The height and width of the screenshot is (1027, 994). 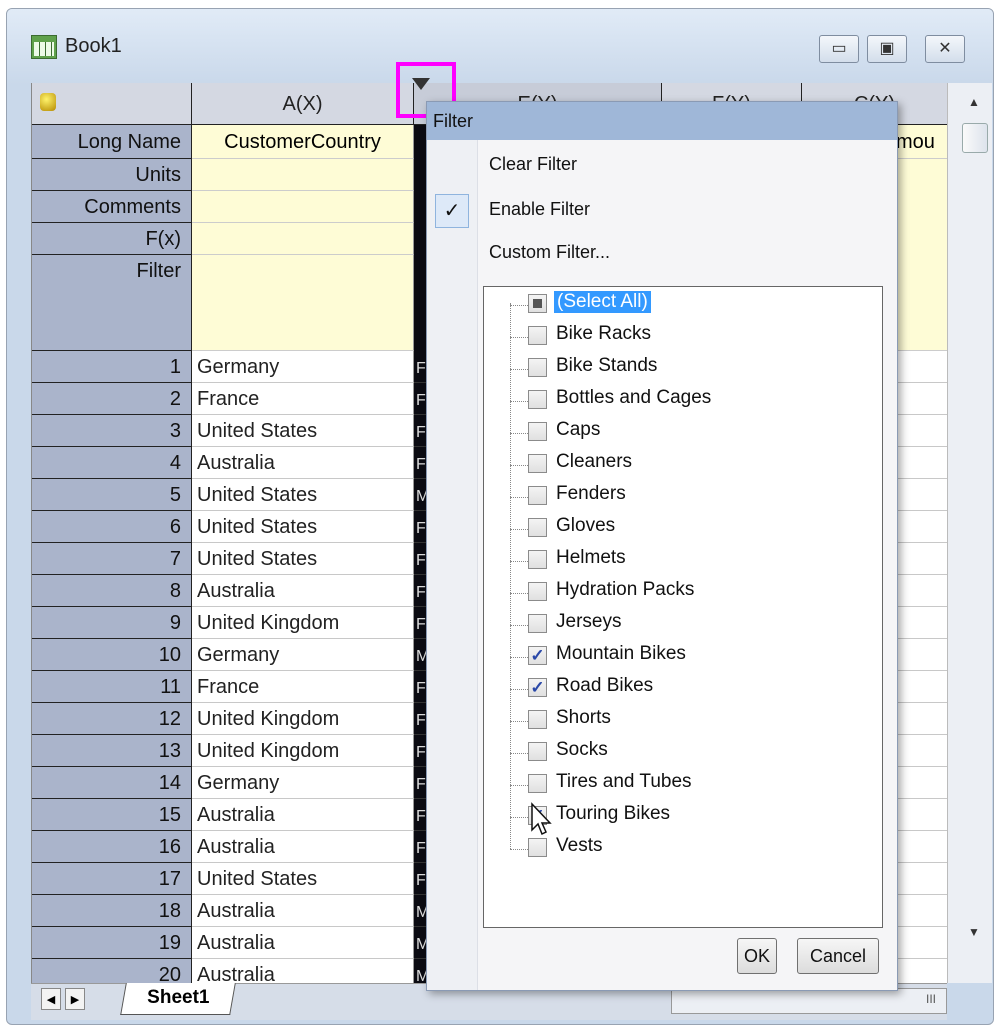 What do you see at coordinates (75, 999) in the screenshot?
I see `next-sheet-icon: ▶` at bounding box center [75, 999].